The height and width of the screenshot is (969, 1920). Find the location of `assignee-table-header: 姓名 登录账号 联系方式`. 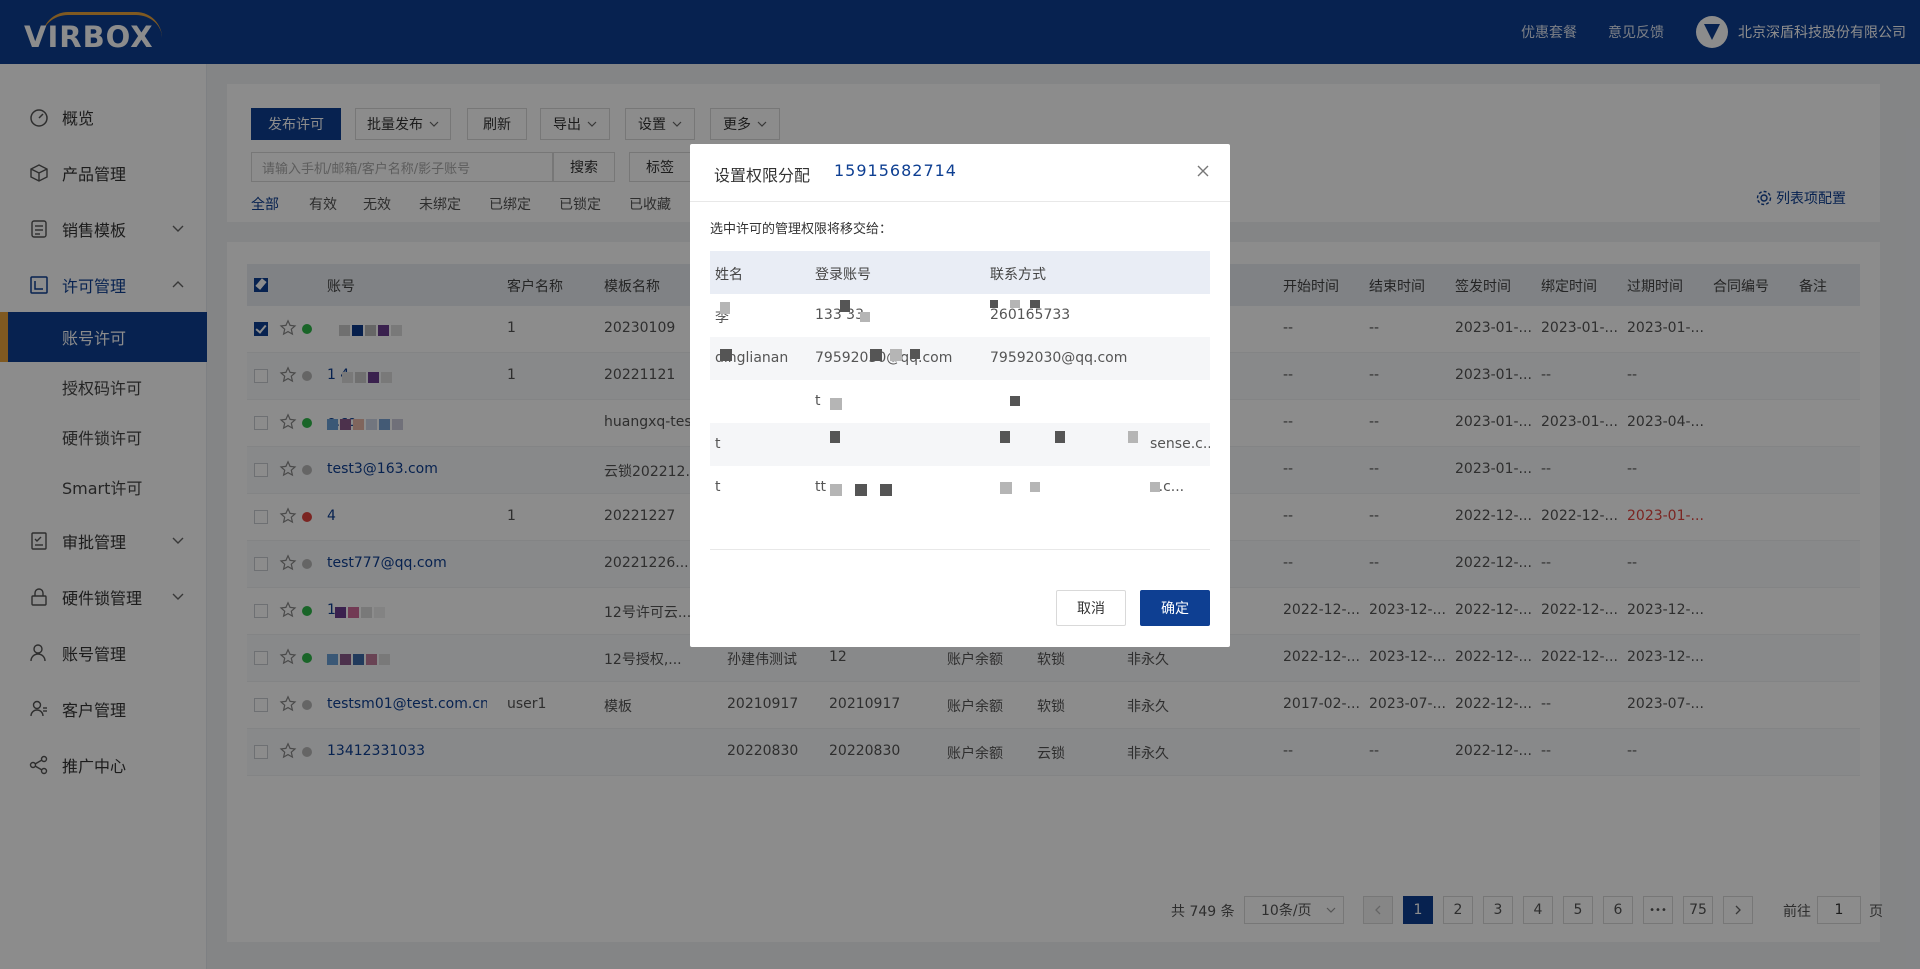

assignee-table-header: 姓名 登录账号 联系方式 is located at coordinates (960, 272).